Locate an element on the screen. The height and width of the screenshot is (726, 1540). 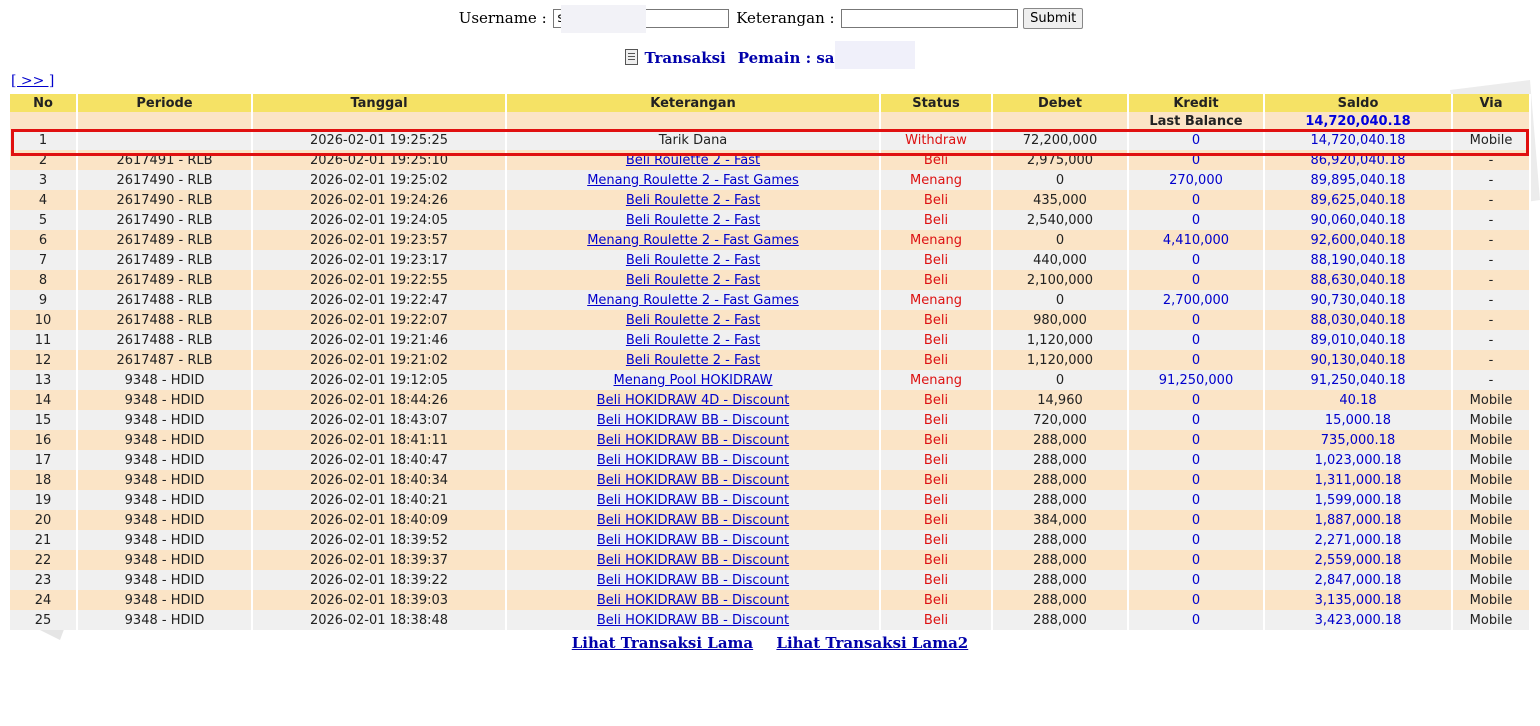
next-page-link: [ >> ] is located at coordinates (32, 81).